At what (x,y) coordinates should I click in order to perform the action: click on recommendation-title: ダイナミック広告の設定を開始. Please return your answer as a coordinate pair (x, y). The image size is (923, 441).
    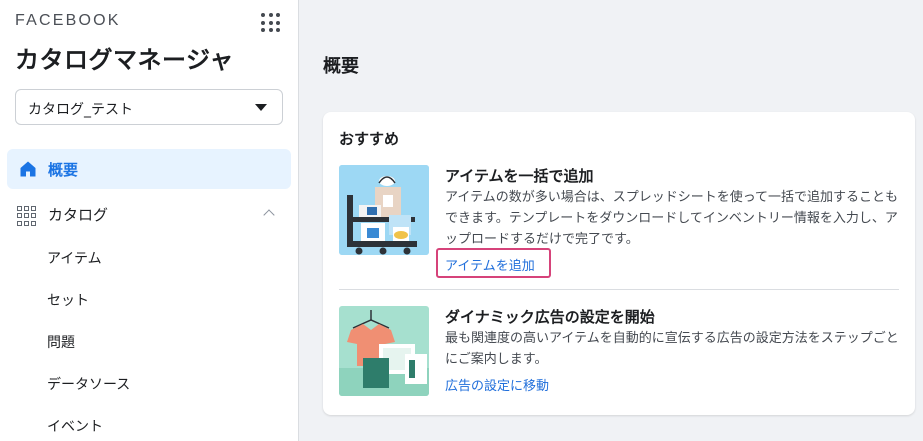
    Looking at the image, I should click on (550, 317).